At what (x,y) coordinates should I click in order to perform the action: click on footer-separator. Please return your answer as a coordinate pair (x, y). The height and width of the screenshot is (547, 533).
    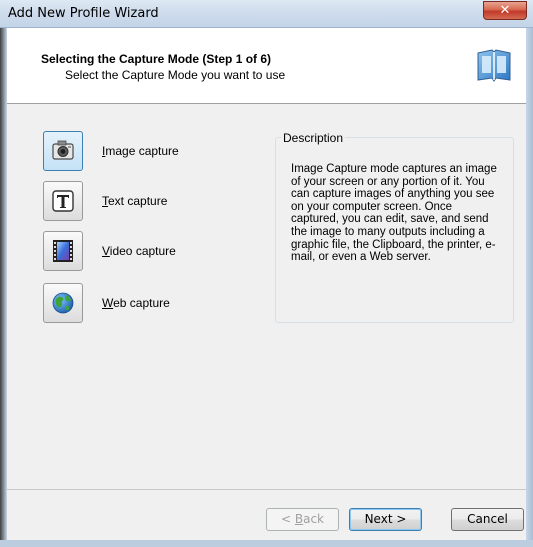
    Looking at the image, I should click on (266, 489).